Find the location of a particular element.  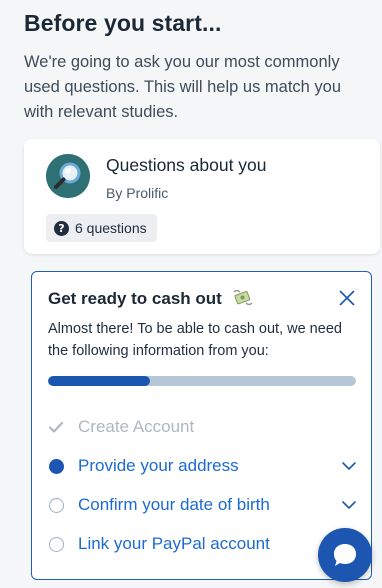

close-icon is located at coordinates (347, 298).